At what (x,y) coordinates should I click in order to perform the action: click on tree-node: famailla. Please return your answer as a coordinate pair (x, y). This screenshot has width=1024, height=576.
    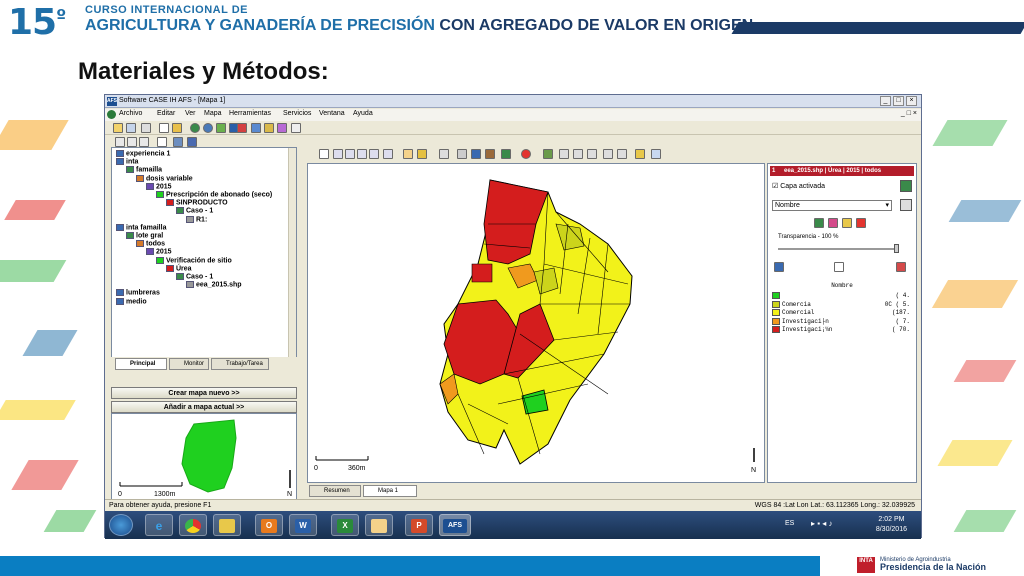
    Looking at the image, I should click on (144, 170).